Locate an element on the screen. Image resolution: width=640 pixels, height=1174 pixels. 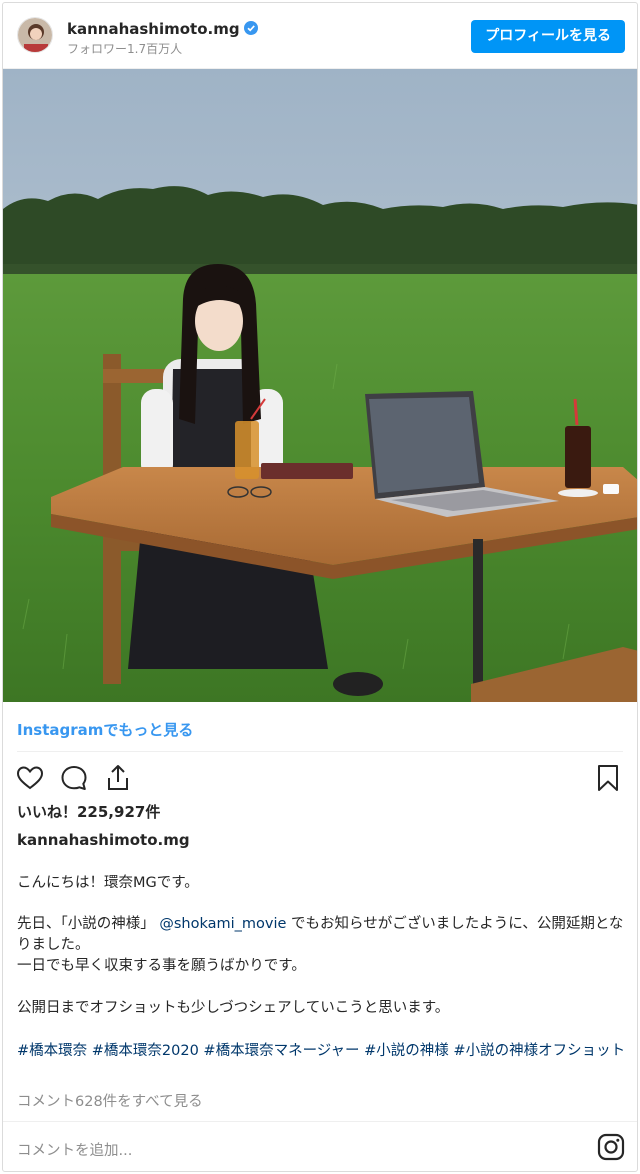
username-text: kannahashimoto.mg is located at coordinates (153, 29).